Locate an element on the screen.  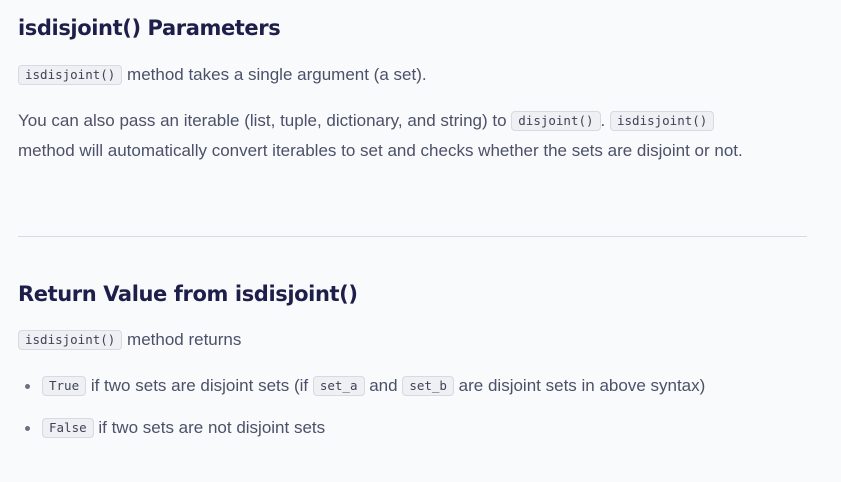
paragraph-text: method returns is located at coordinates (182, 339).